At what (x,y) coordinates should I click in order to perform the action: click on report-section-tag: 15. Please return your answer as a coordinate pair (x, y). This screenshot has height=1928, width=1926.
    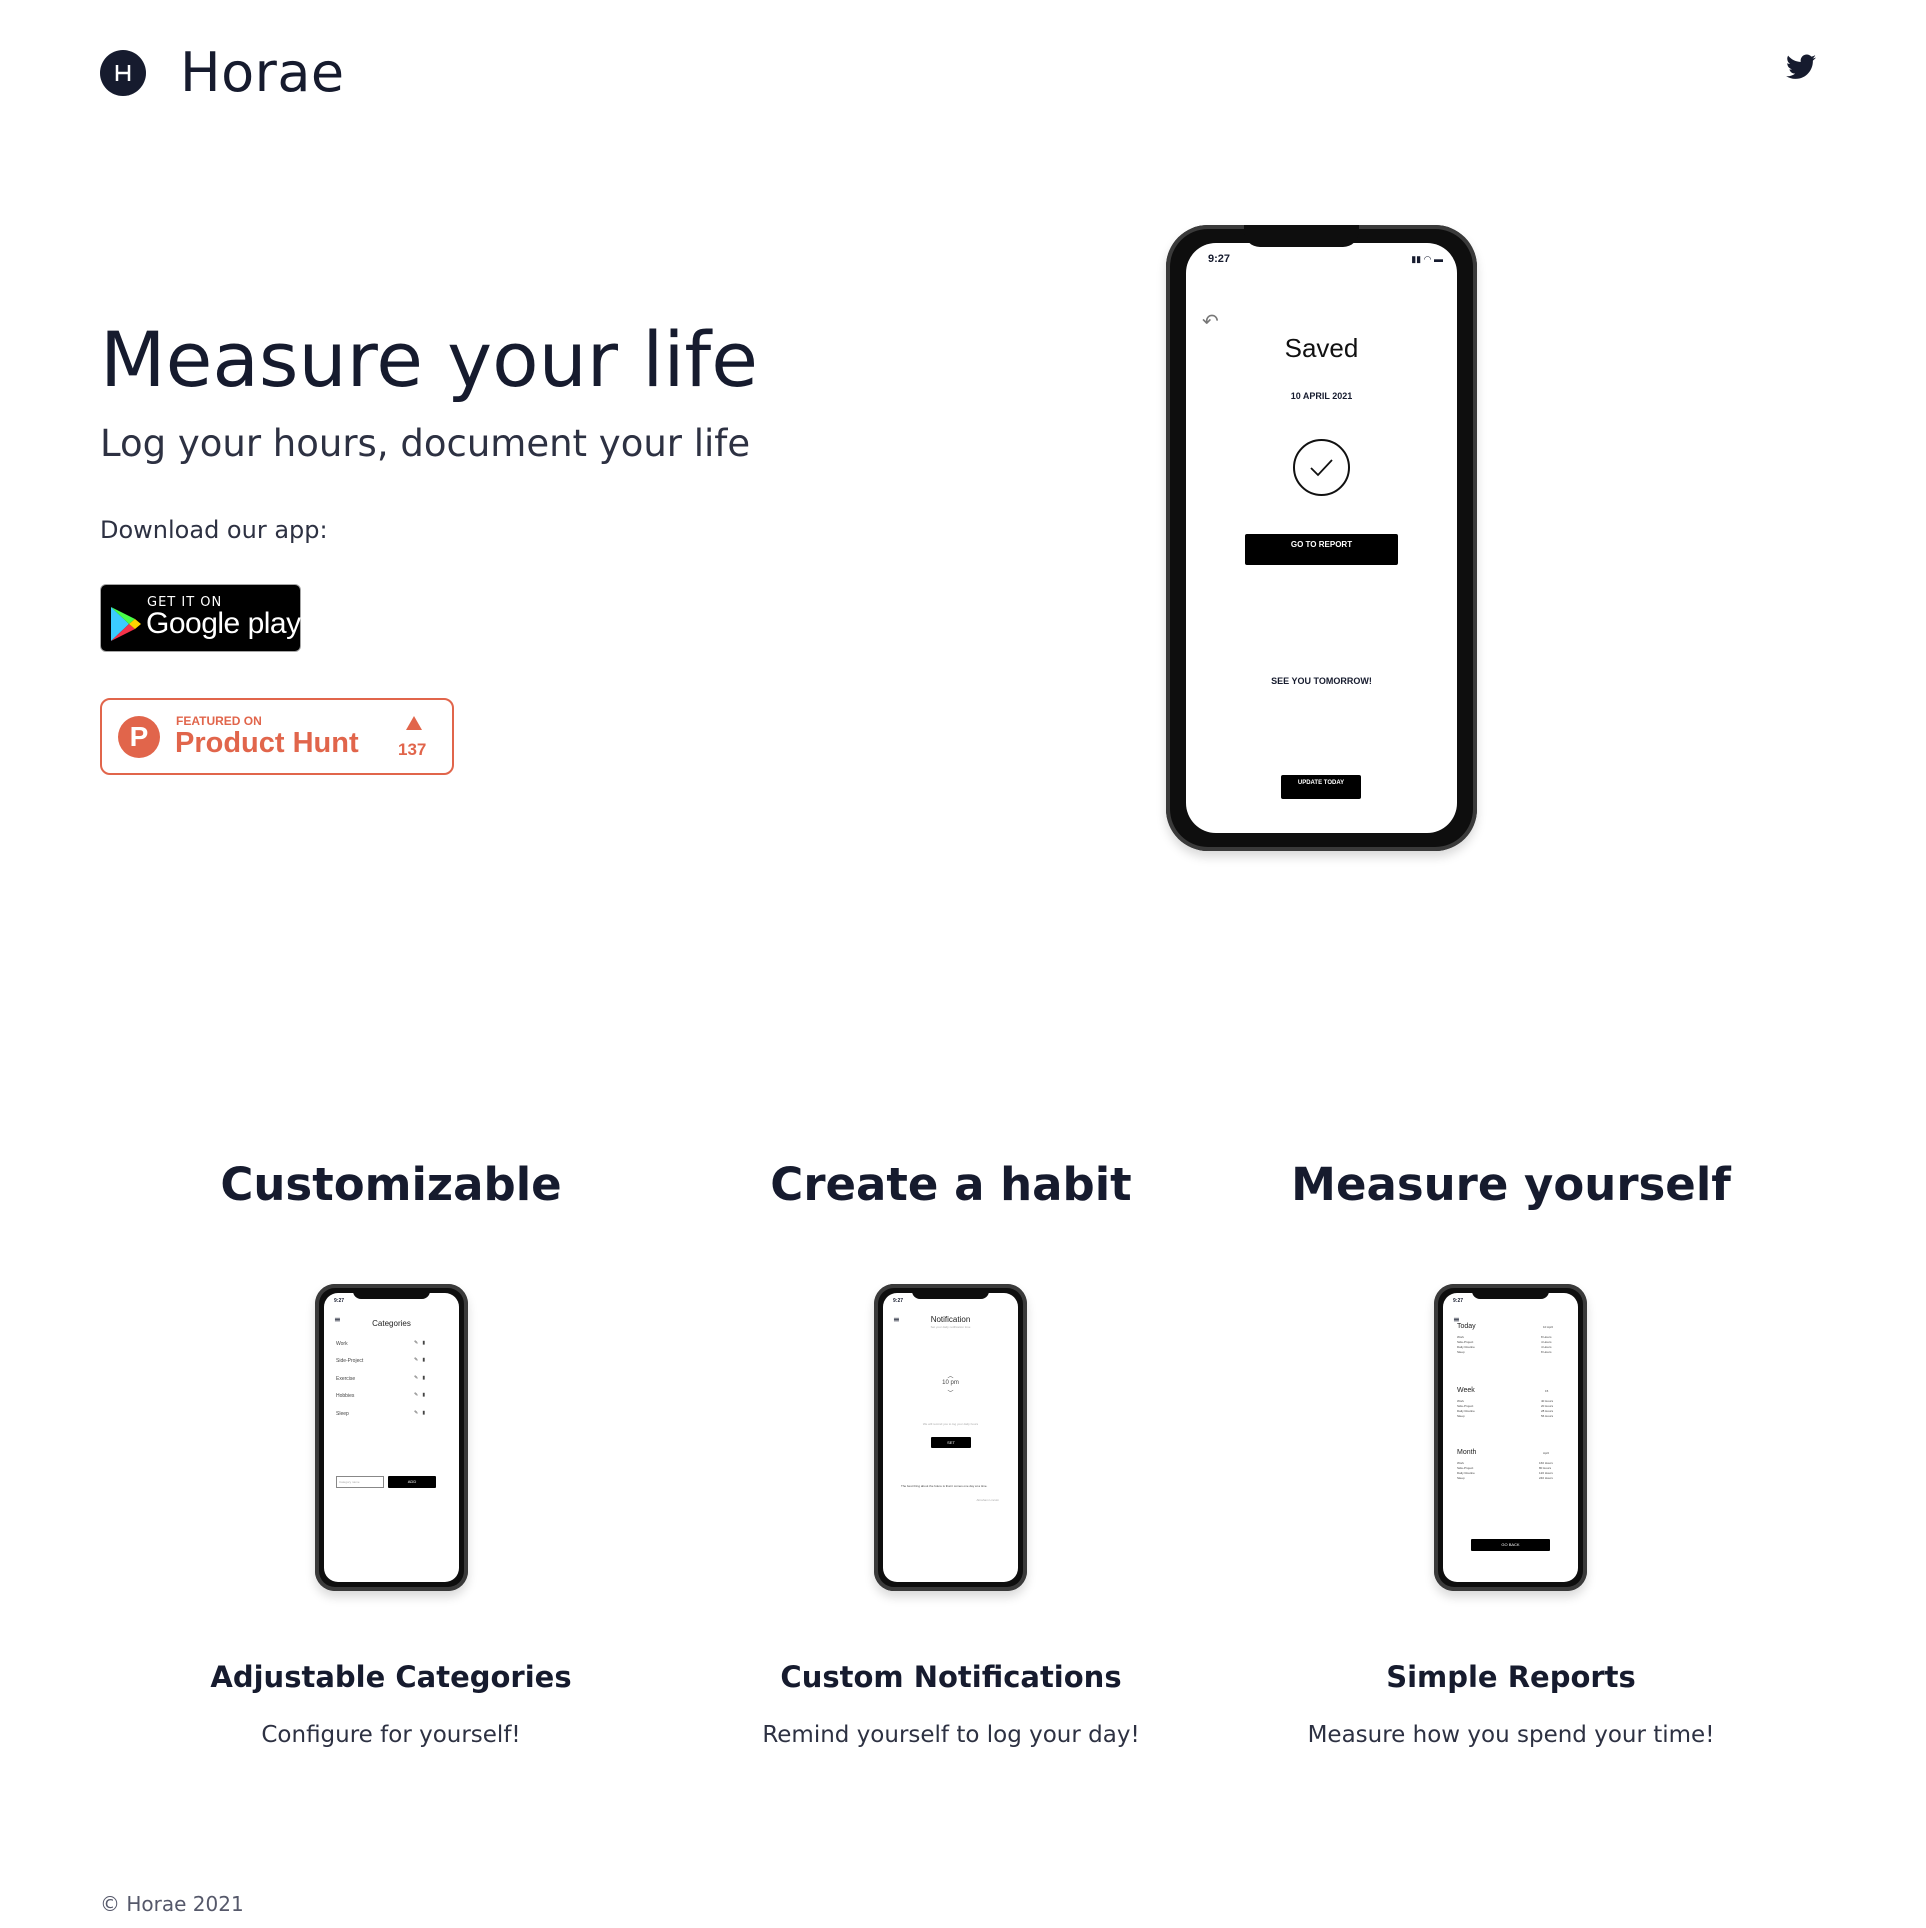
    Looking at the image, I should click on (1547, 1391).